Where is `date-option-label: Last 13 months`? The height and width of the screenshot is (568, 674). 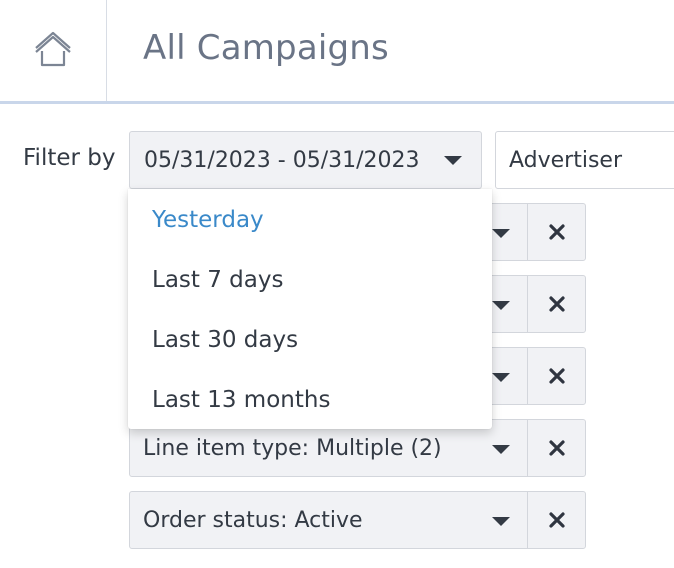 date-option-label: Last 13 months is located at coordinates (241, 400).